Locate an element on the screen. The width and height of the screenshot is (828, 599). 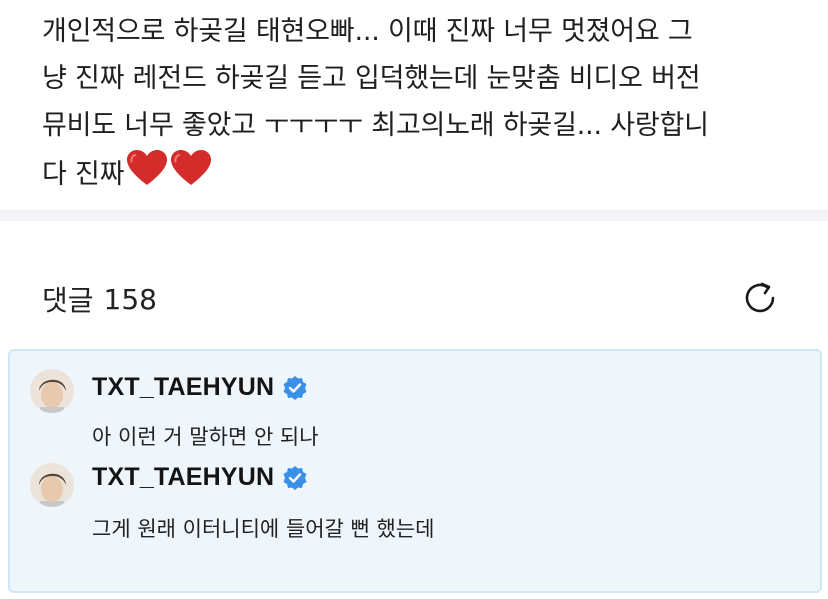
refresh-button is located at coordinates (760, 298).